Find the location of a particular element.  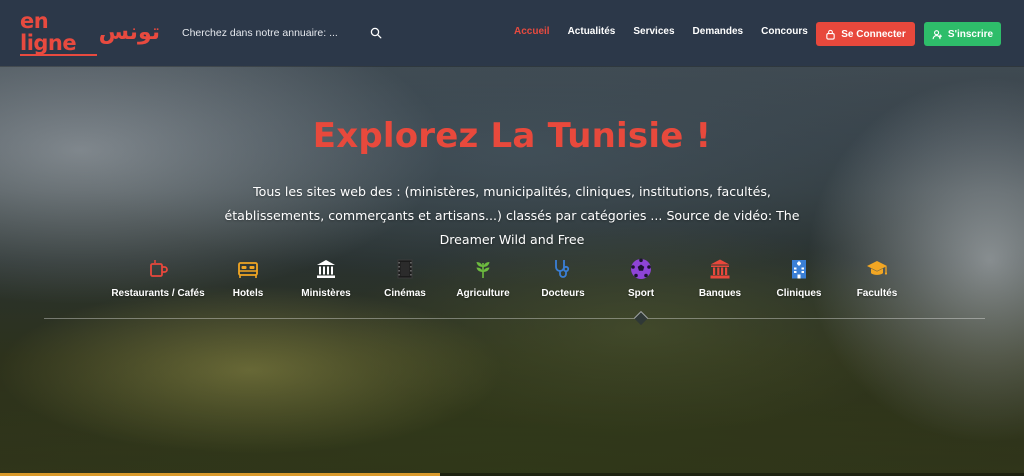

film-icon is located at coordinates (405, 269).